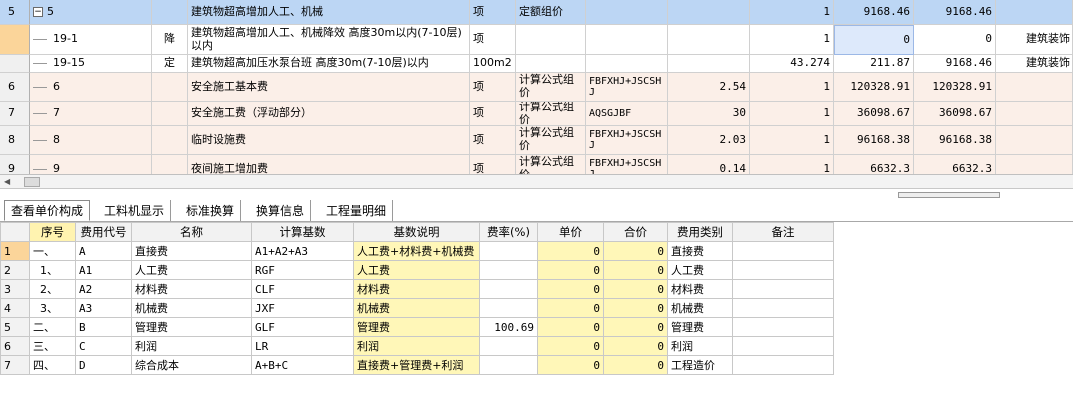  I want to click on table-row: 4 3、 A3 机械费 JXF 机械费 0 0 机械费, so click(417, 308).